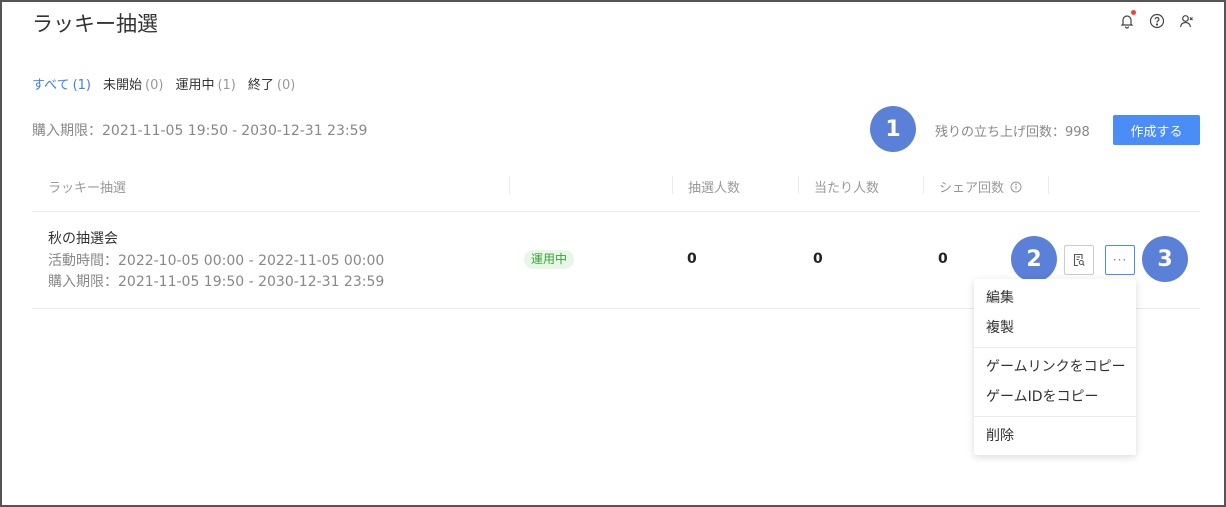 Image resolution: width=1226 pixels, height=507 pixels. I want to click on view-details-button, so click(1079, 260).